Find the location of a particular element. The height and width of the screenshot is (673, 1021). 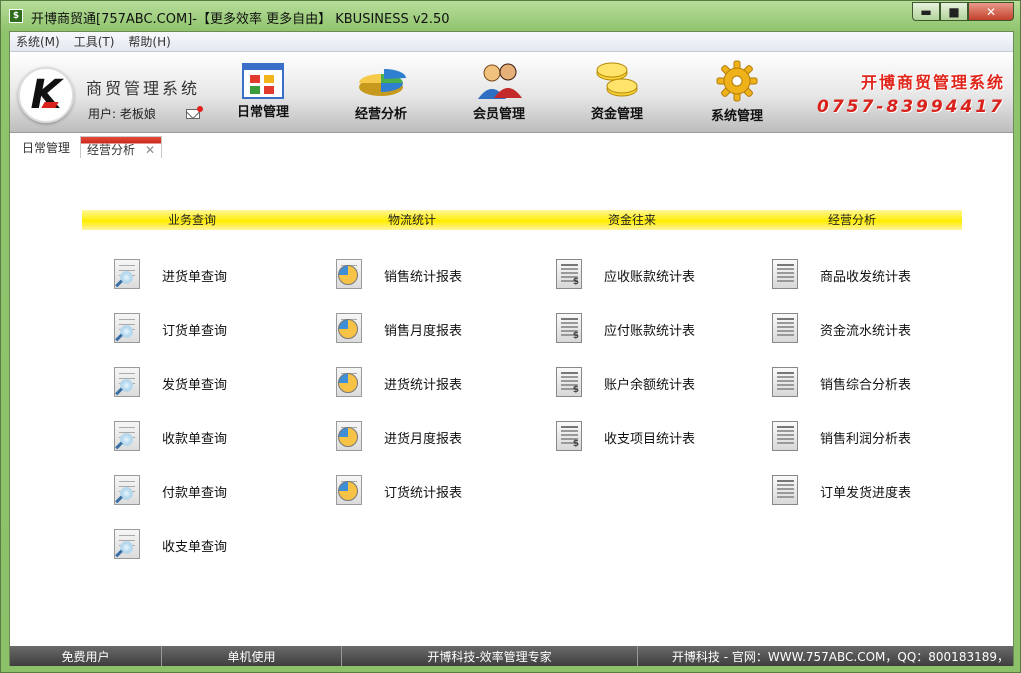

nav-label: 经营分析 is located at coordinates (380, 114).